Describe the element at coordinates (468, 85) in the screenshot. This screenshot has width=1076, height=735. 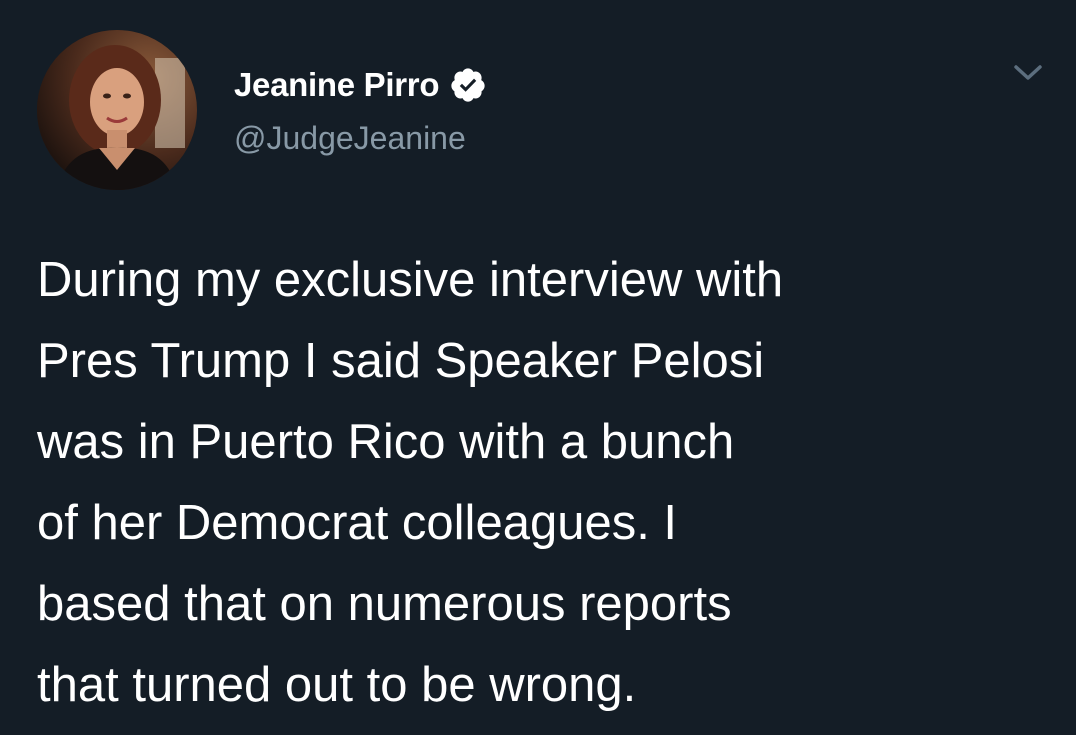
I see `verified-badge-icon` at that location.